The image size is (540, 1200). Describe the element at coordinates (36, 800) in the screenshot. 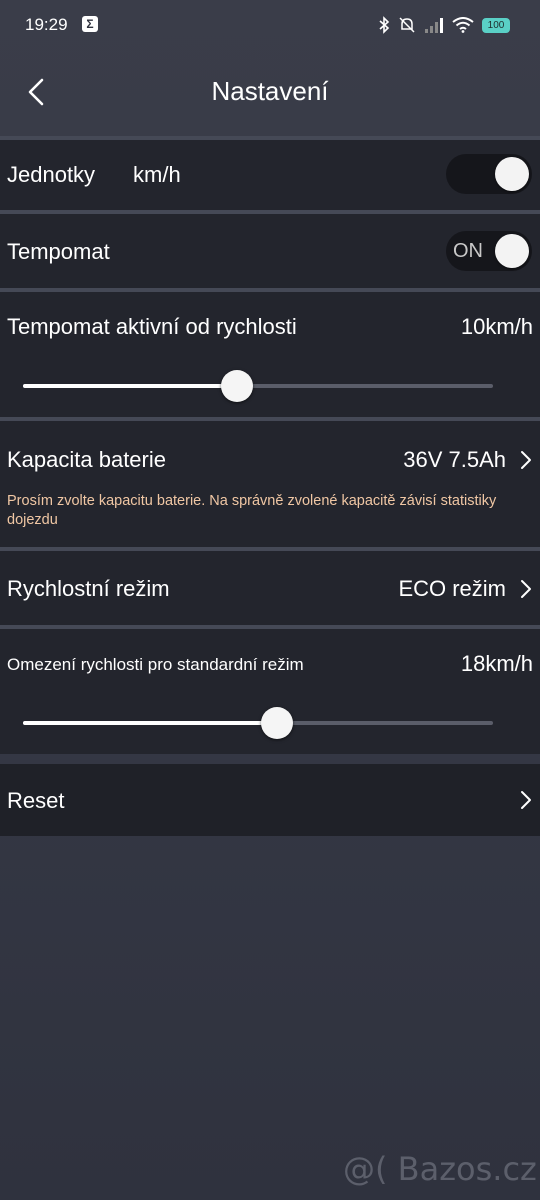

I see `reset-label: Reset` at that location.